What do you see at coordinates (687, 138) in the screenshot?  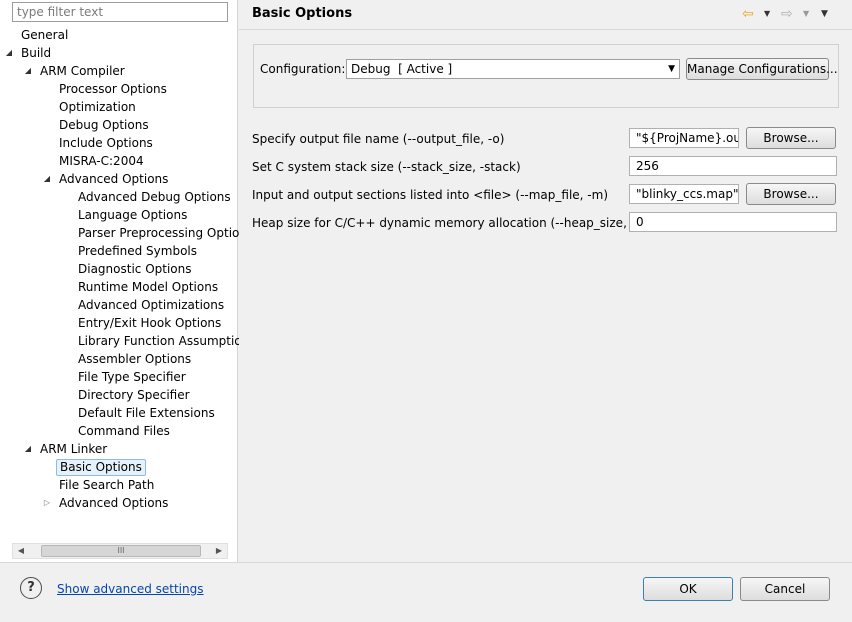 I see `output-file-value: "${ProjName}.out"` at bounding box center [687, 138].